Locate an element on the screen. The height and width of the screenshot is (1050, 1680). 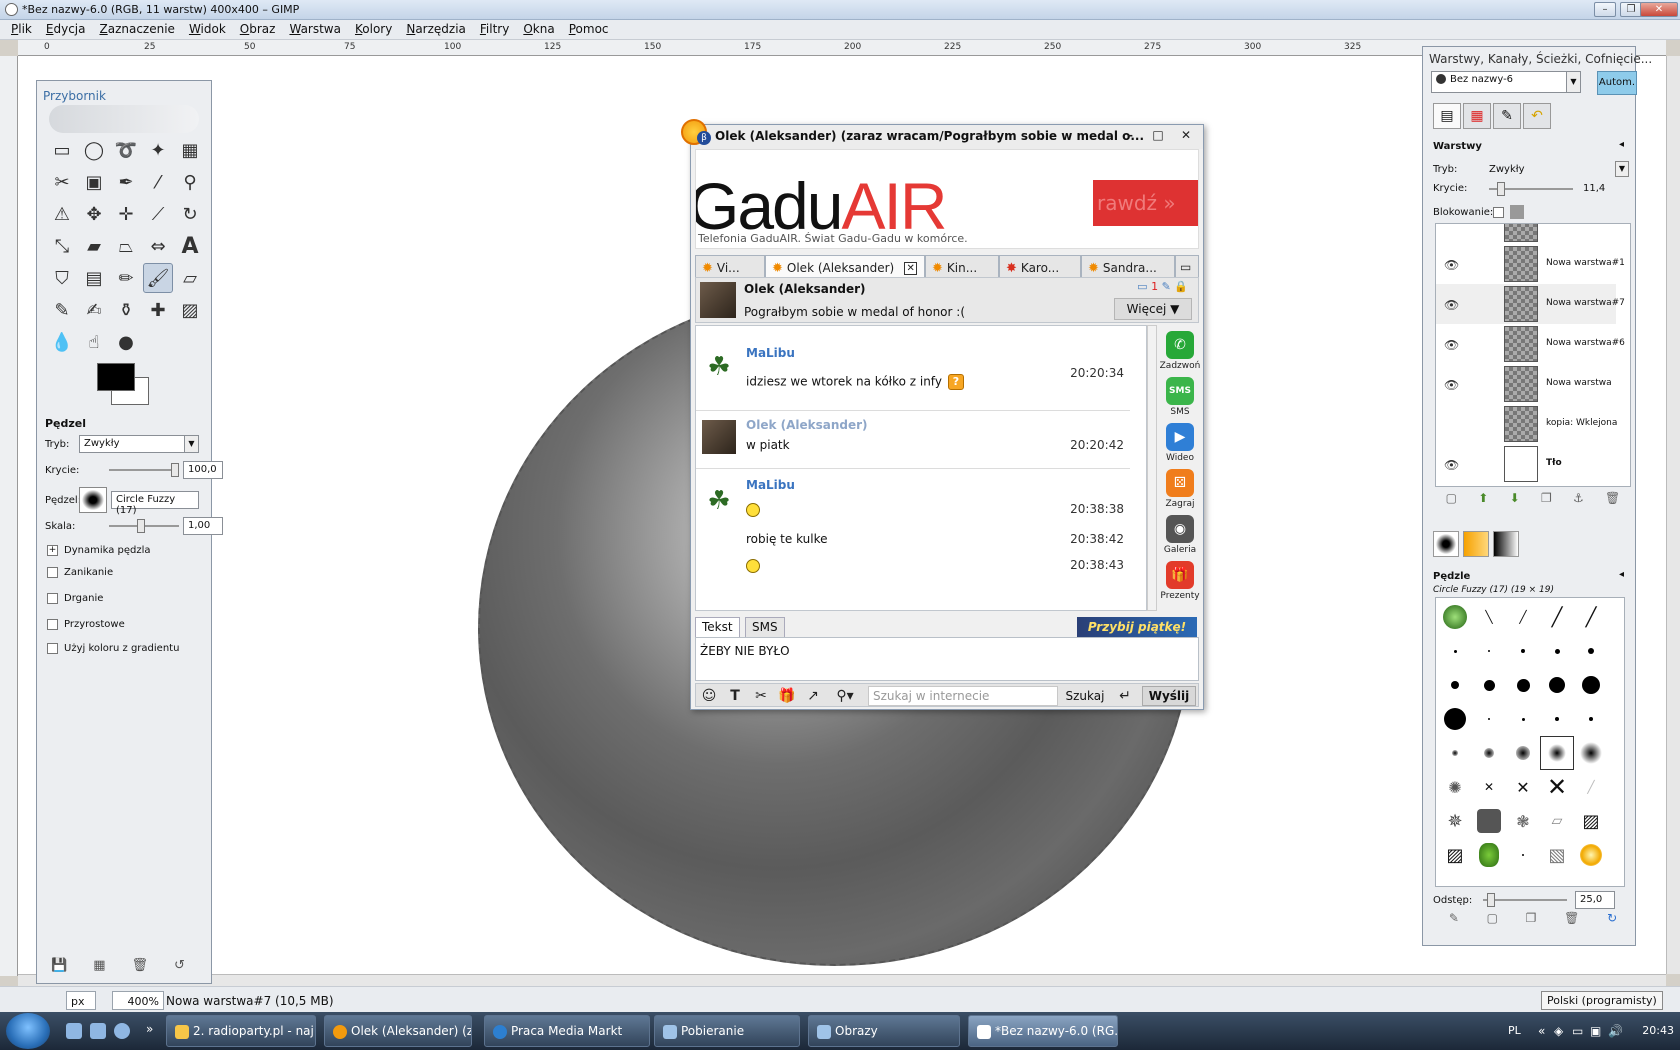
emoticon-icon: ☺ is located at coordinates (709, 696).